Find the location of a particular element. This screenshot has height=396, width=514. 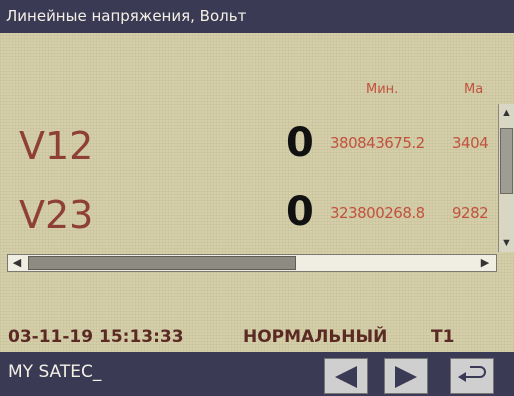

row-value-v12: 0 is located at coordinates (300, 143).